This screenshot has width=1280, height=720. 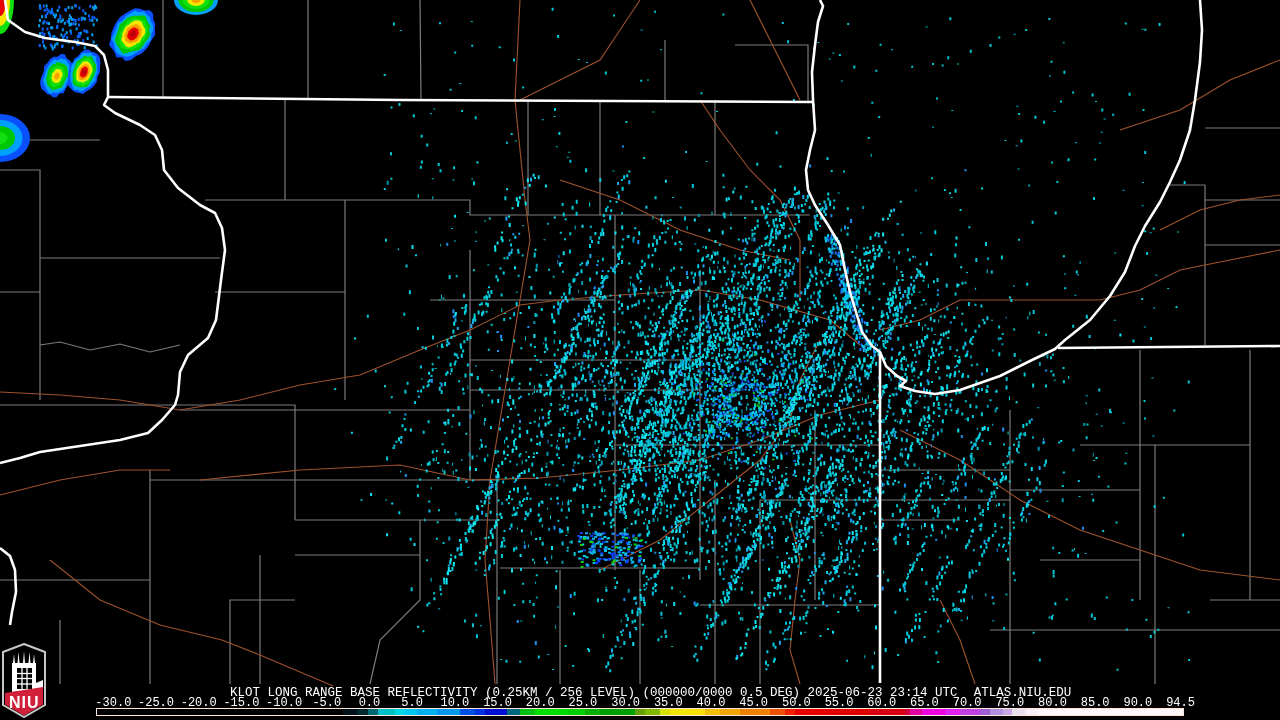 I want to click on scale-tick-label: 94.5, so click(x=1180, y=703).